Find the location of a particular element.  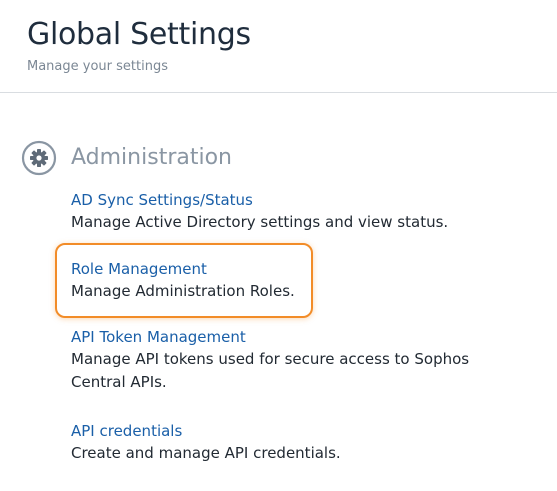

gear-icon is located at coordinates (39, 158).